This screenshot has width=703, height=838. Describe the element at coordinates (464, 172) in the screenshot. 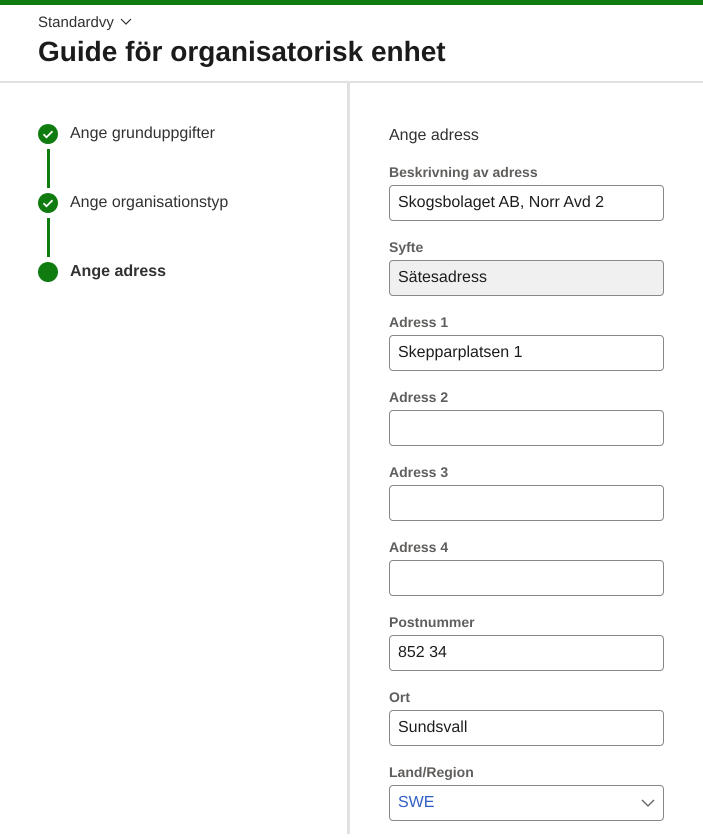

I see `field-label: Beskrivning av adress` at that location.